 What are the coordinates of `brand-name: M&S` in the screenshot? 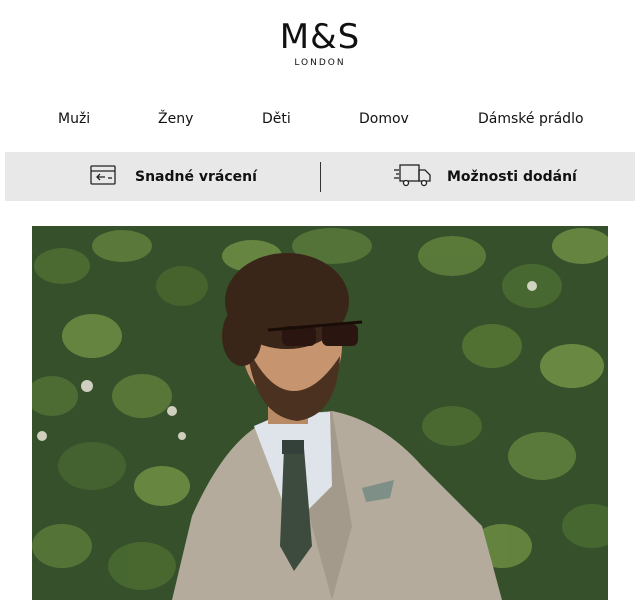 It's located at (320, 37).